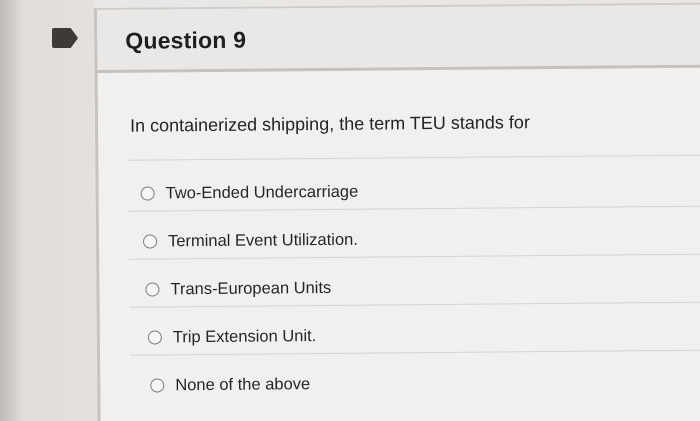  Describe the element at coordinates (251, 288) in the screenshot. I see `answer-option-label: Trans-European Units` at that location.